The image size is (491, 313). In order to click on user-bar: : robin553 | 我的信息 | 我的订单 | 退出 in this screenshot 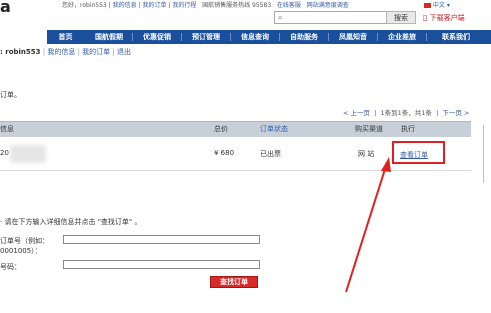, I will do `click(65, 52)`.